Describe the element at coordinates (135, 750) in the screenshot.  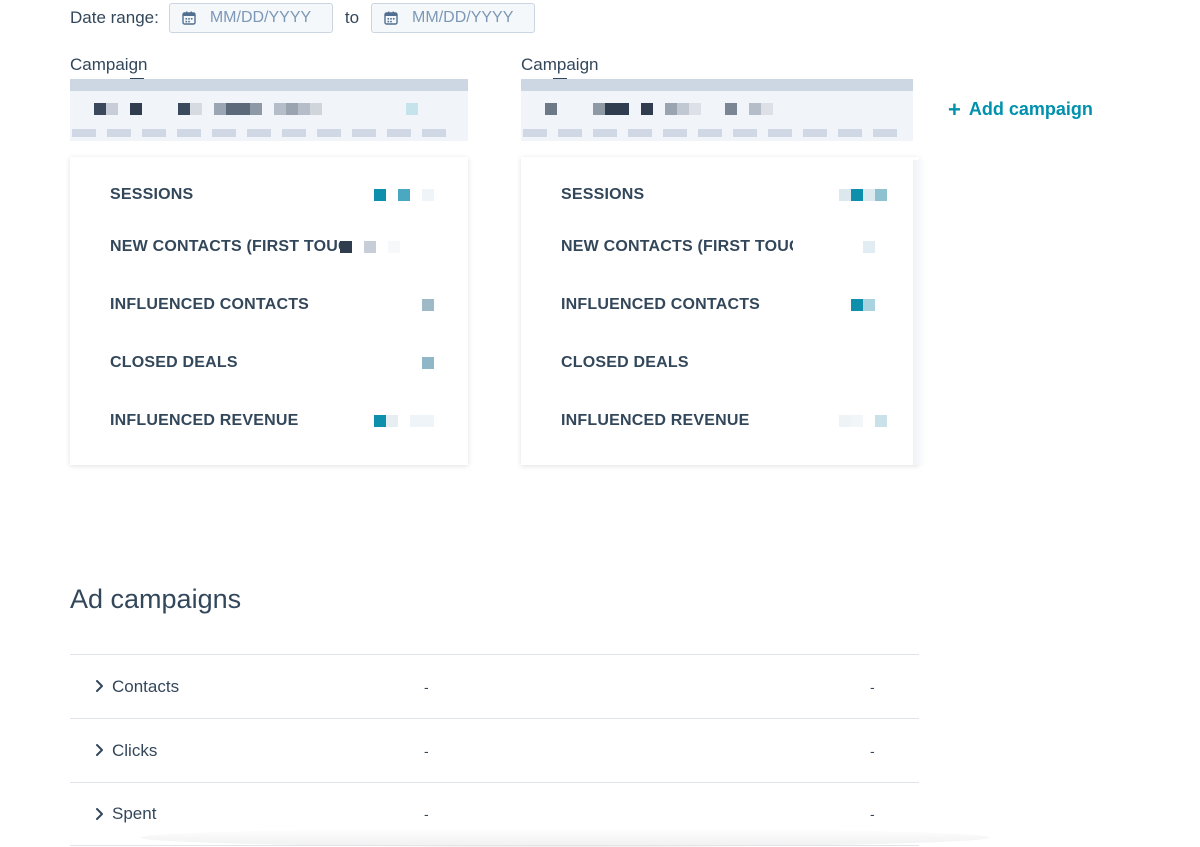
I see `row-label: Clicks` at that location.